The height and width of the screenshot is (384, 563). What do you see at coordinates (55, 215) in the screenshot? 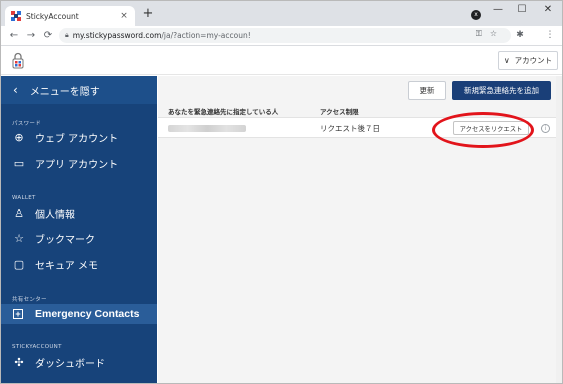
I see `sidebar-item-label: 個人情報` at bounding box center [55, 215].